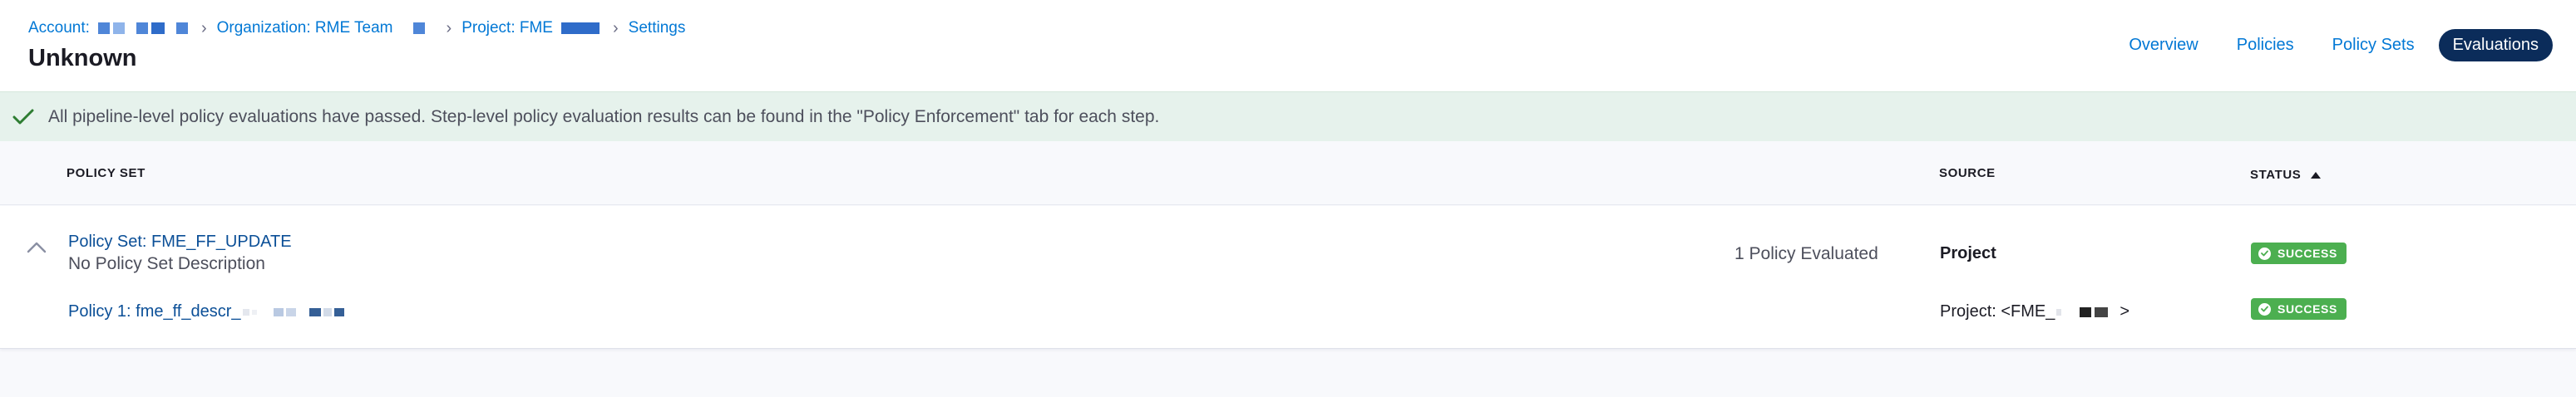 The width and height of the screenshot is (2576, 397). I want to click on column-header-policy-set: POLICY SET, so click(107, 173).